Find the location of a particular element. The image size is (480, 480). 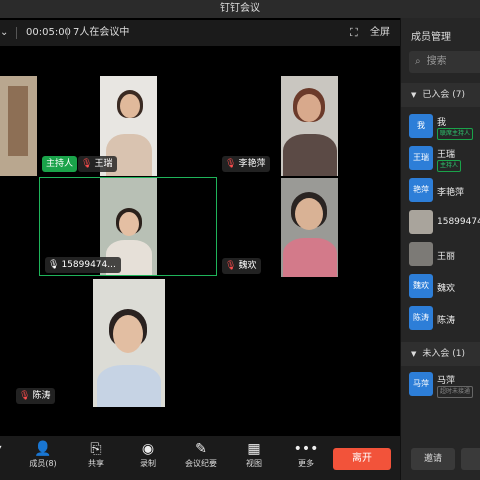

leave-button: 离开 is located at coordinates (362, 459).